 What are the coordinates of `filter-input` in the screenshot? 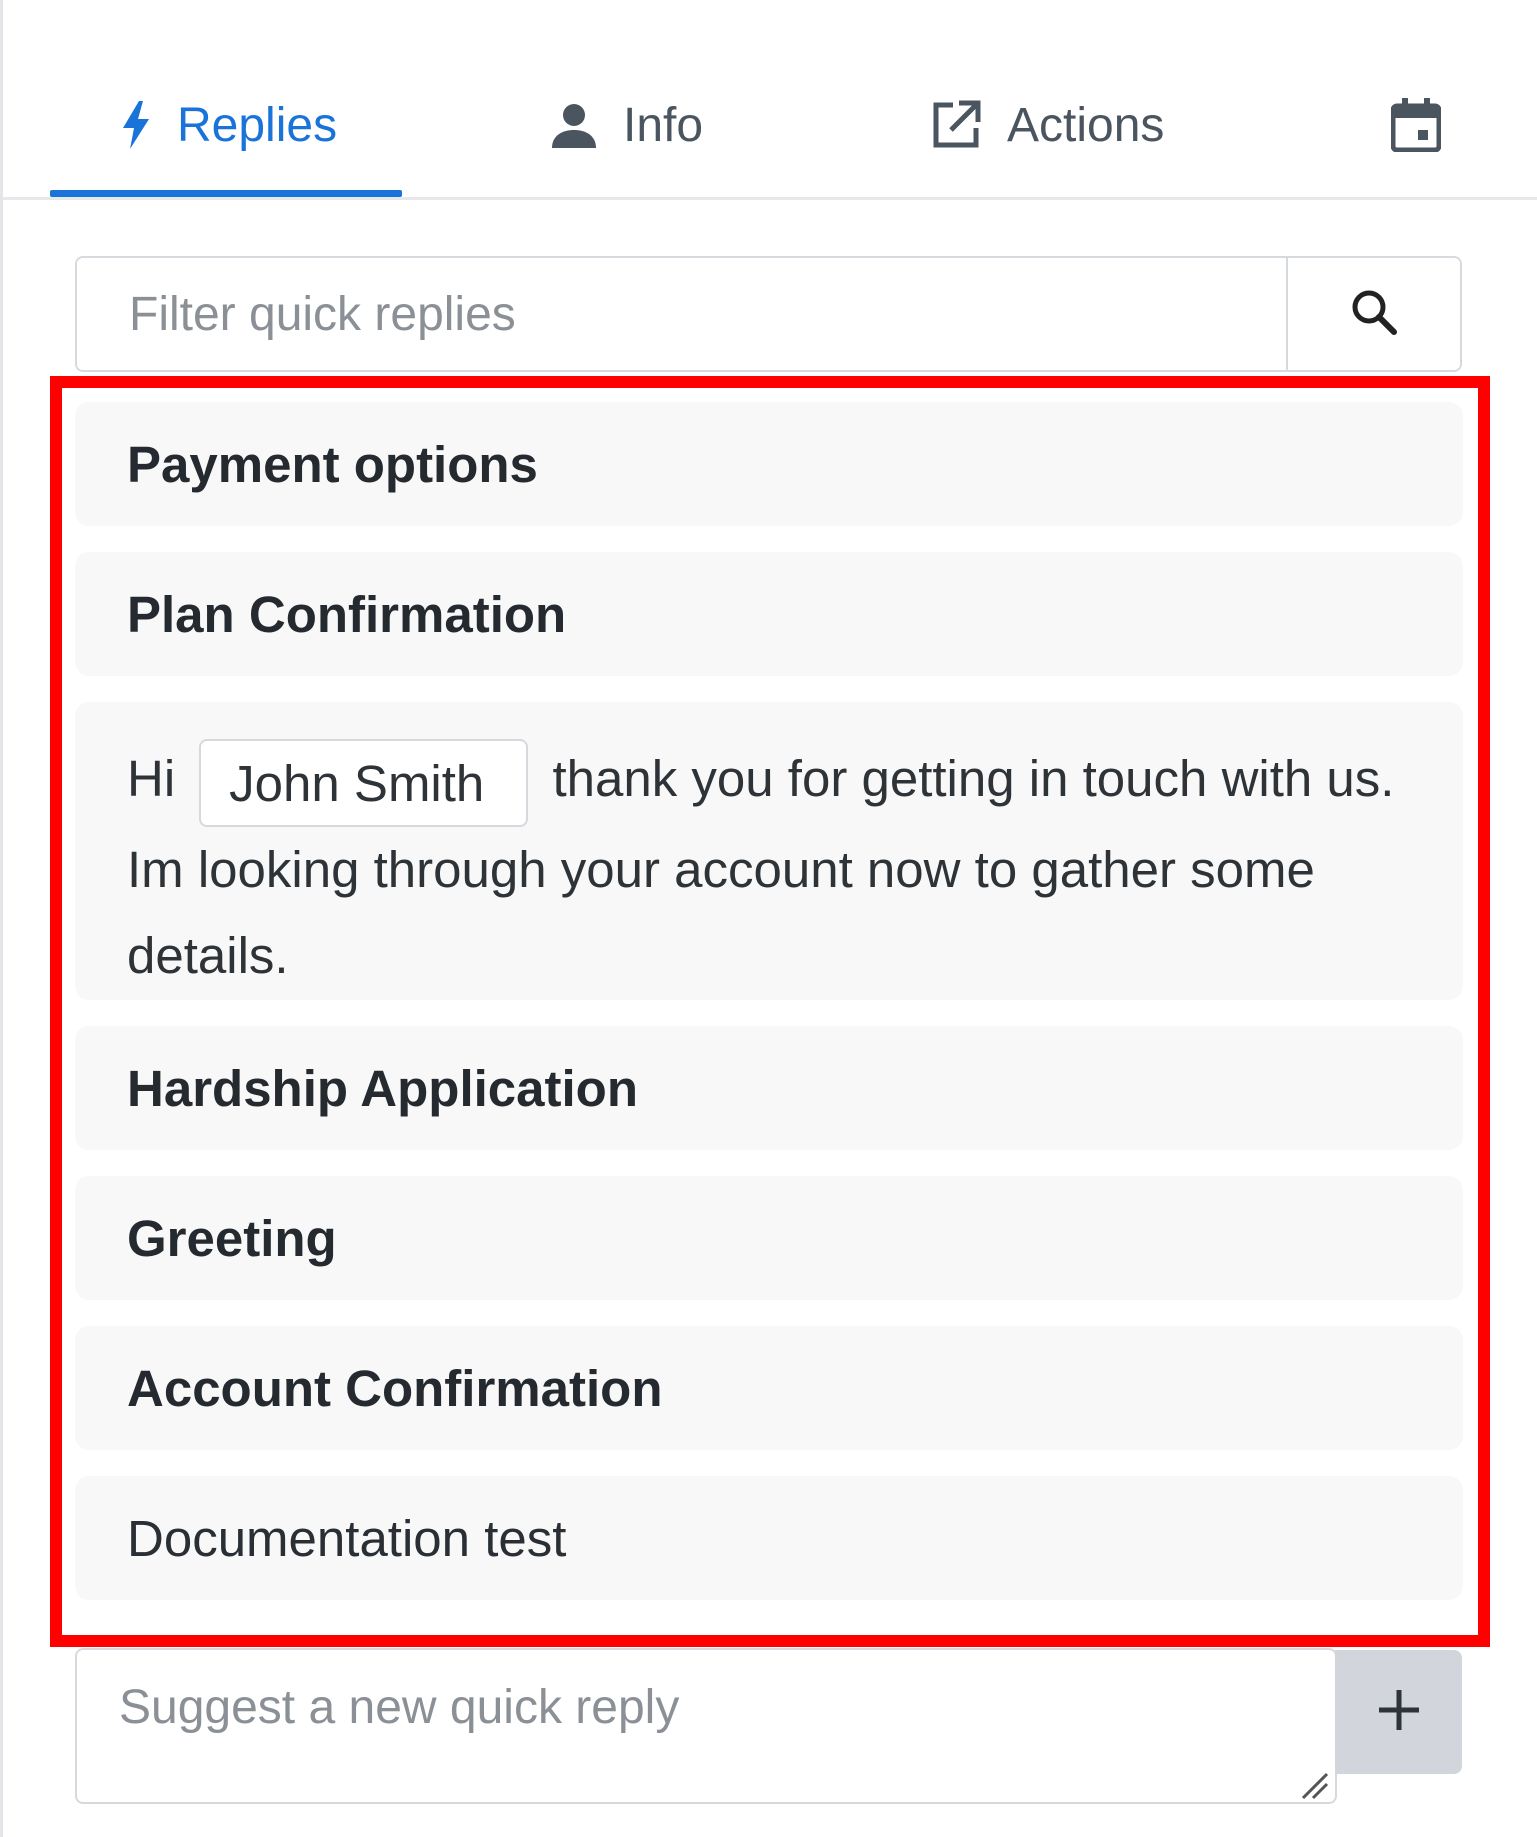 It's located at (681, 314).